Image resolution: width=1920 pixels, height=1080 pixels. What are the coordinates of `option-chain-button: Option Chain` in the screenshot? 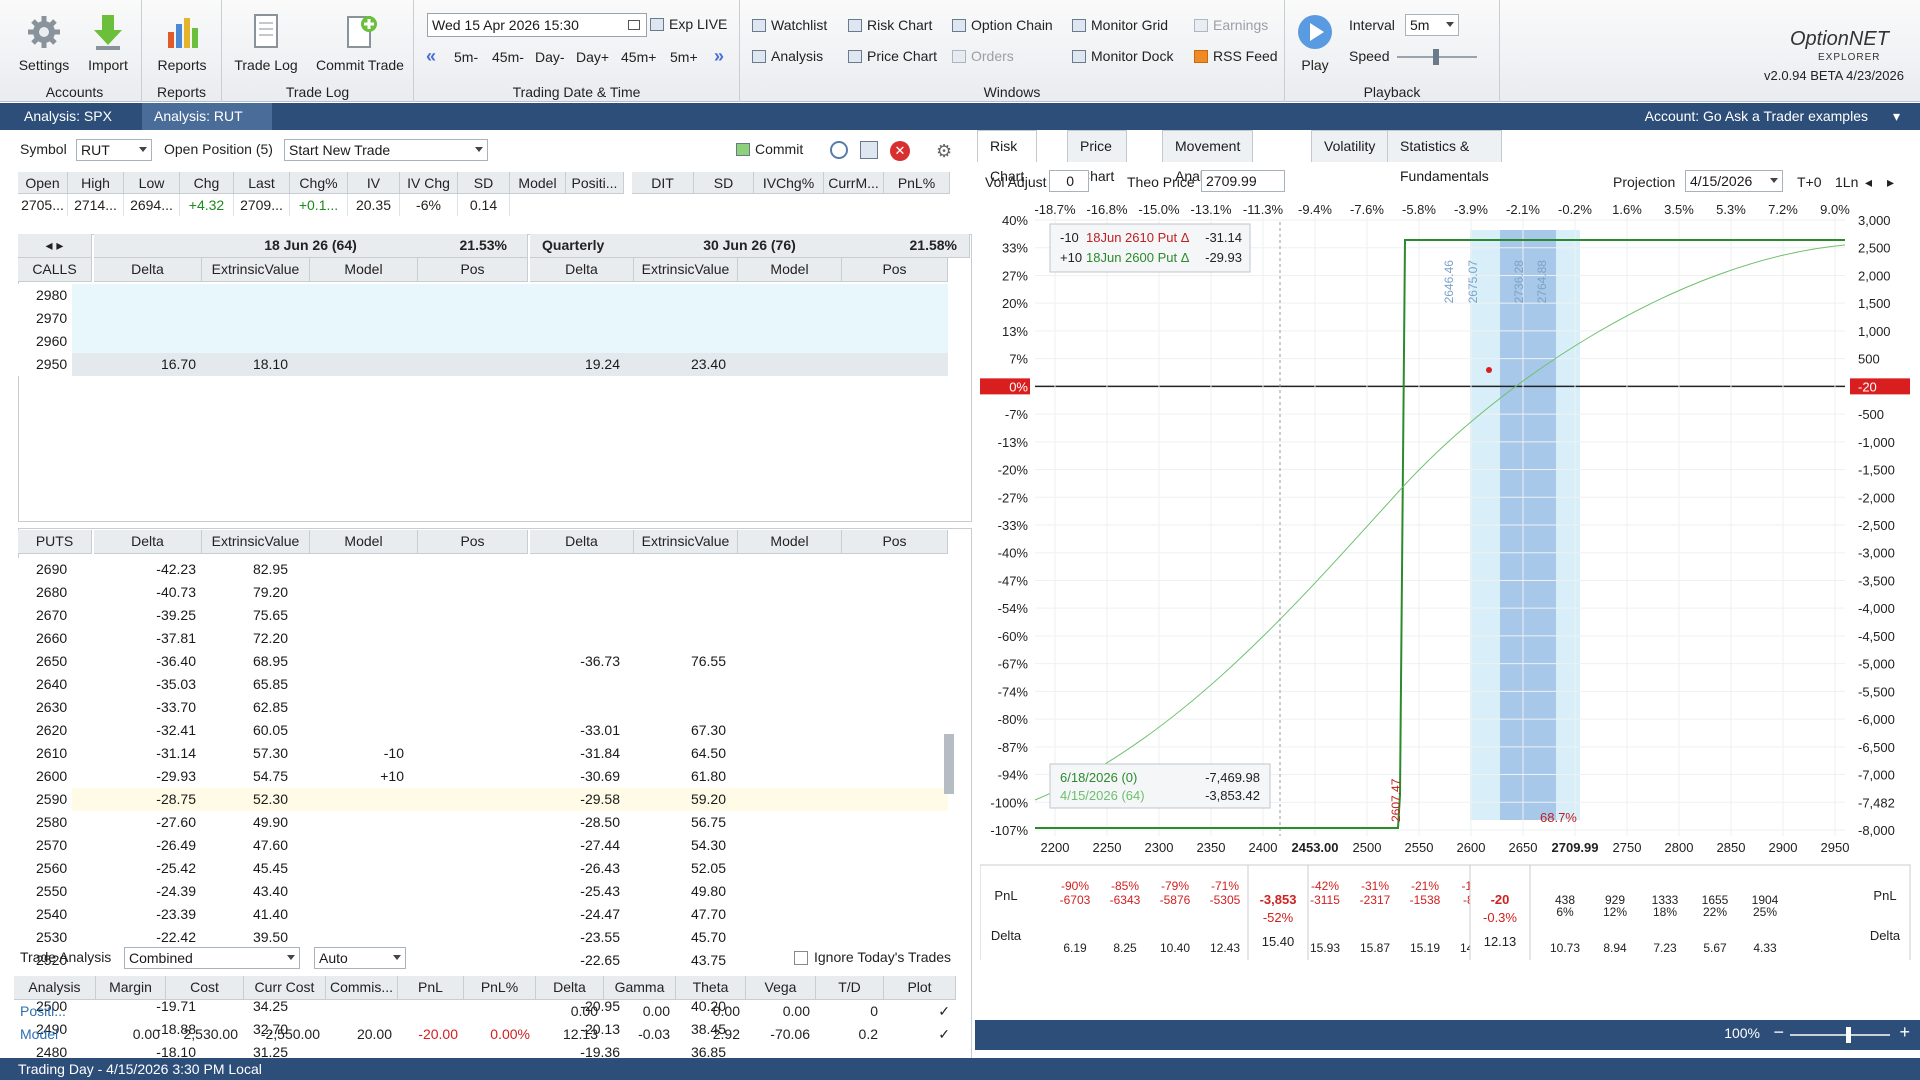 It's located at (1002, 25).